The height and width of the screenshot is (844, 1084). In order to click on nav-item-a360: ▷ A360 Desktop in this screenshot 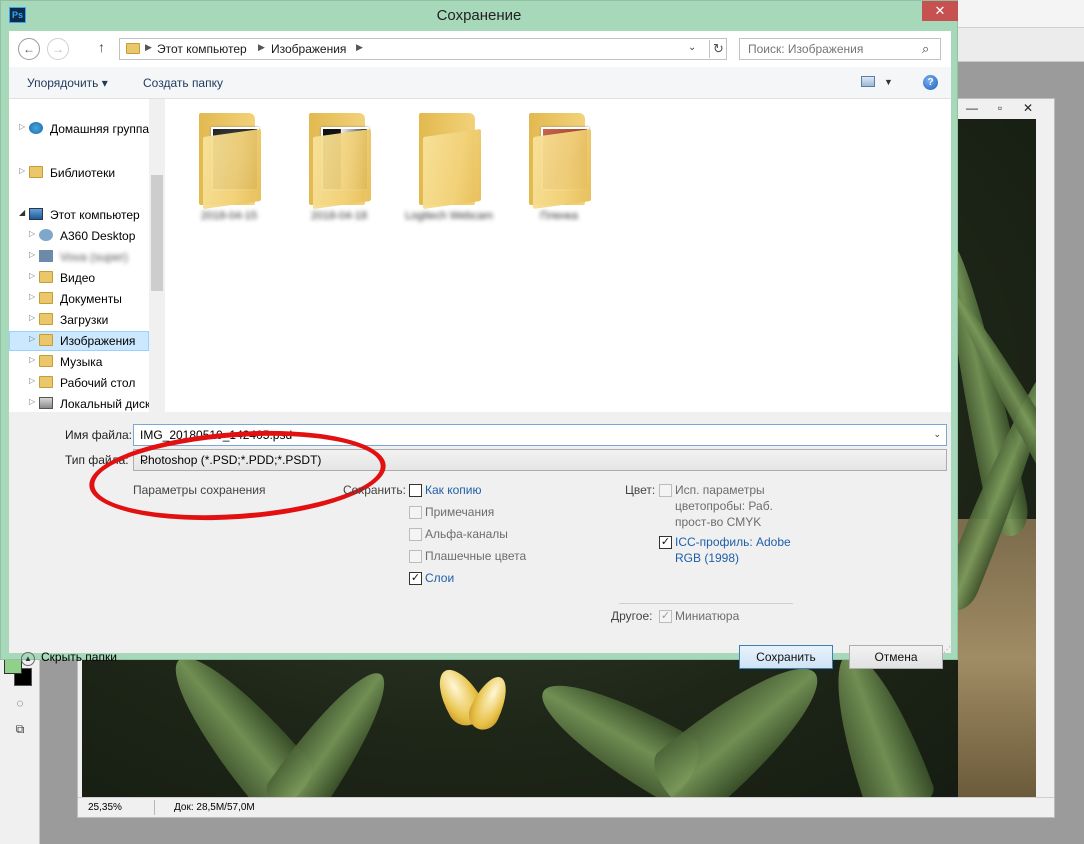, I will do `click(79, 236)`.